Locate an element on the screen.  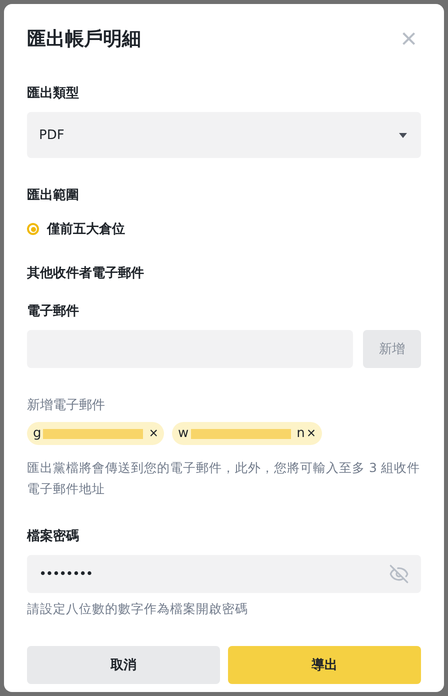
helper-text: 匯出黨檔將會傳送到您的電子郵件，此外，您將可輸入至多 3 組收件電子郵件地址 is located at coordinates (224, 478).